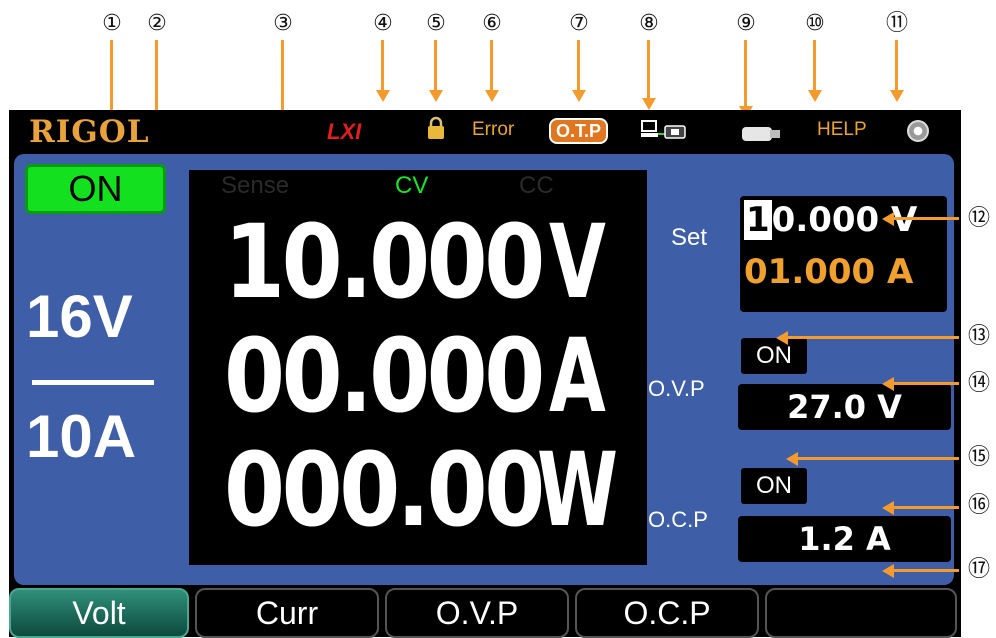 This screenshot has height=638, width=996. What do you see at coordinates (774, 486) in the screenshot?
I see `ocp-state: ON` at bounding box center [774, 486].